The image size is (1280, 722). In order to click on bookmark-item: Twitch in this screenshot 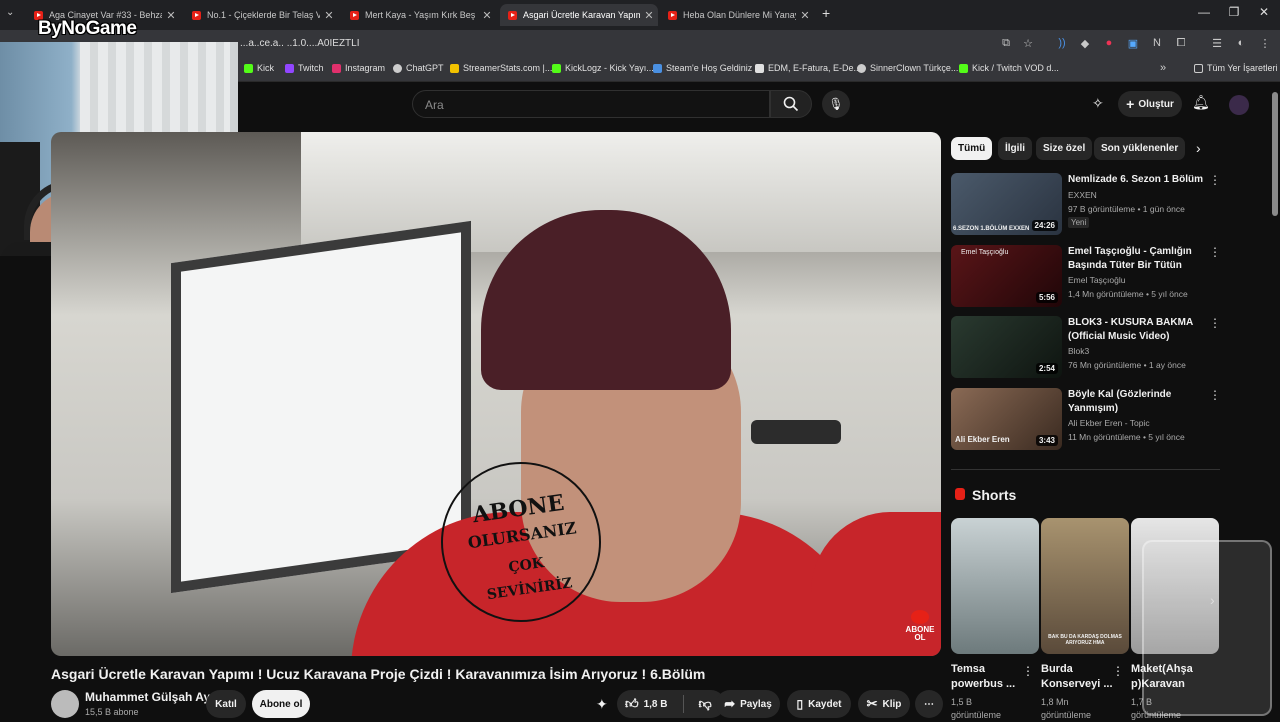, I will do `click(304, 68)`.